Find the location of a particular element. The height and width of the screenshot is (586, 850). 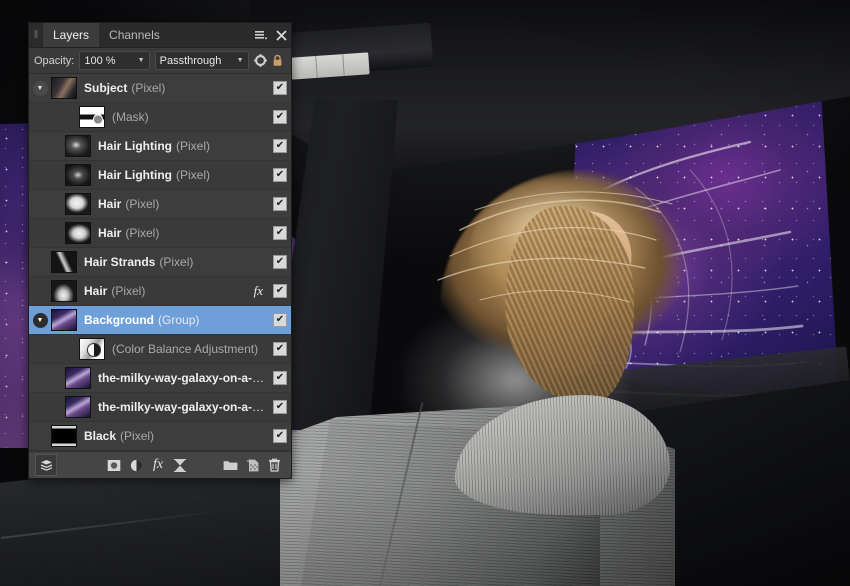

drag-grip-icon: ‖ is located at coordinates (36, 35).